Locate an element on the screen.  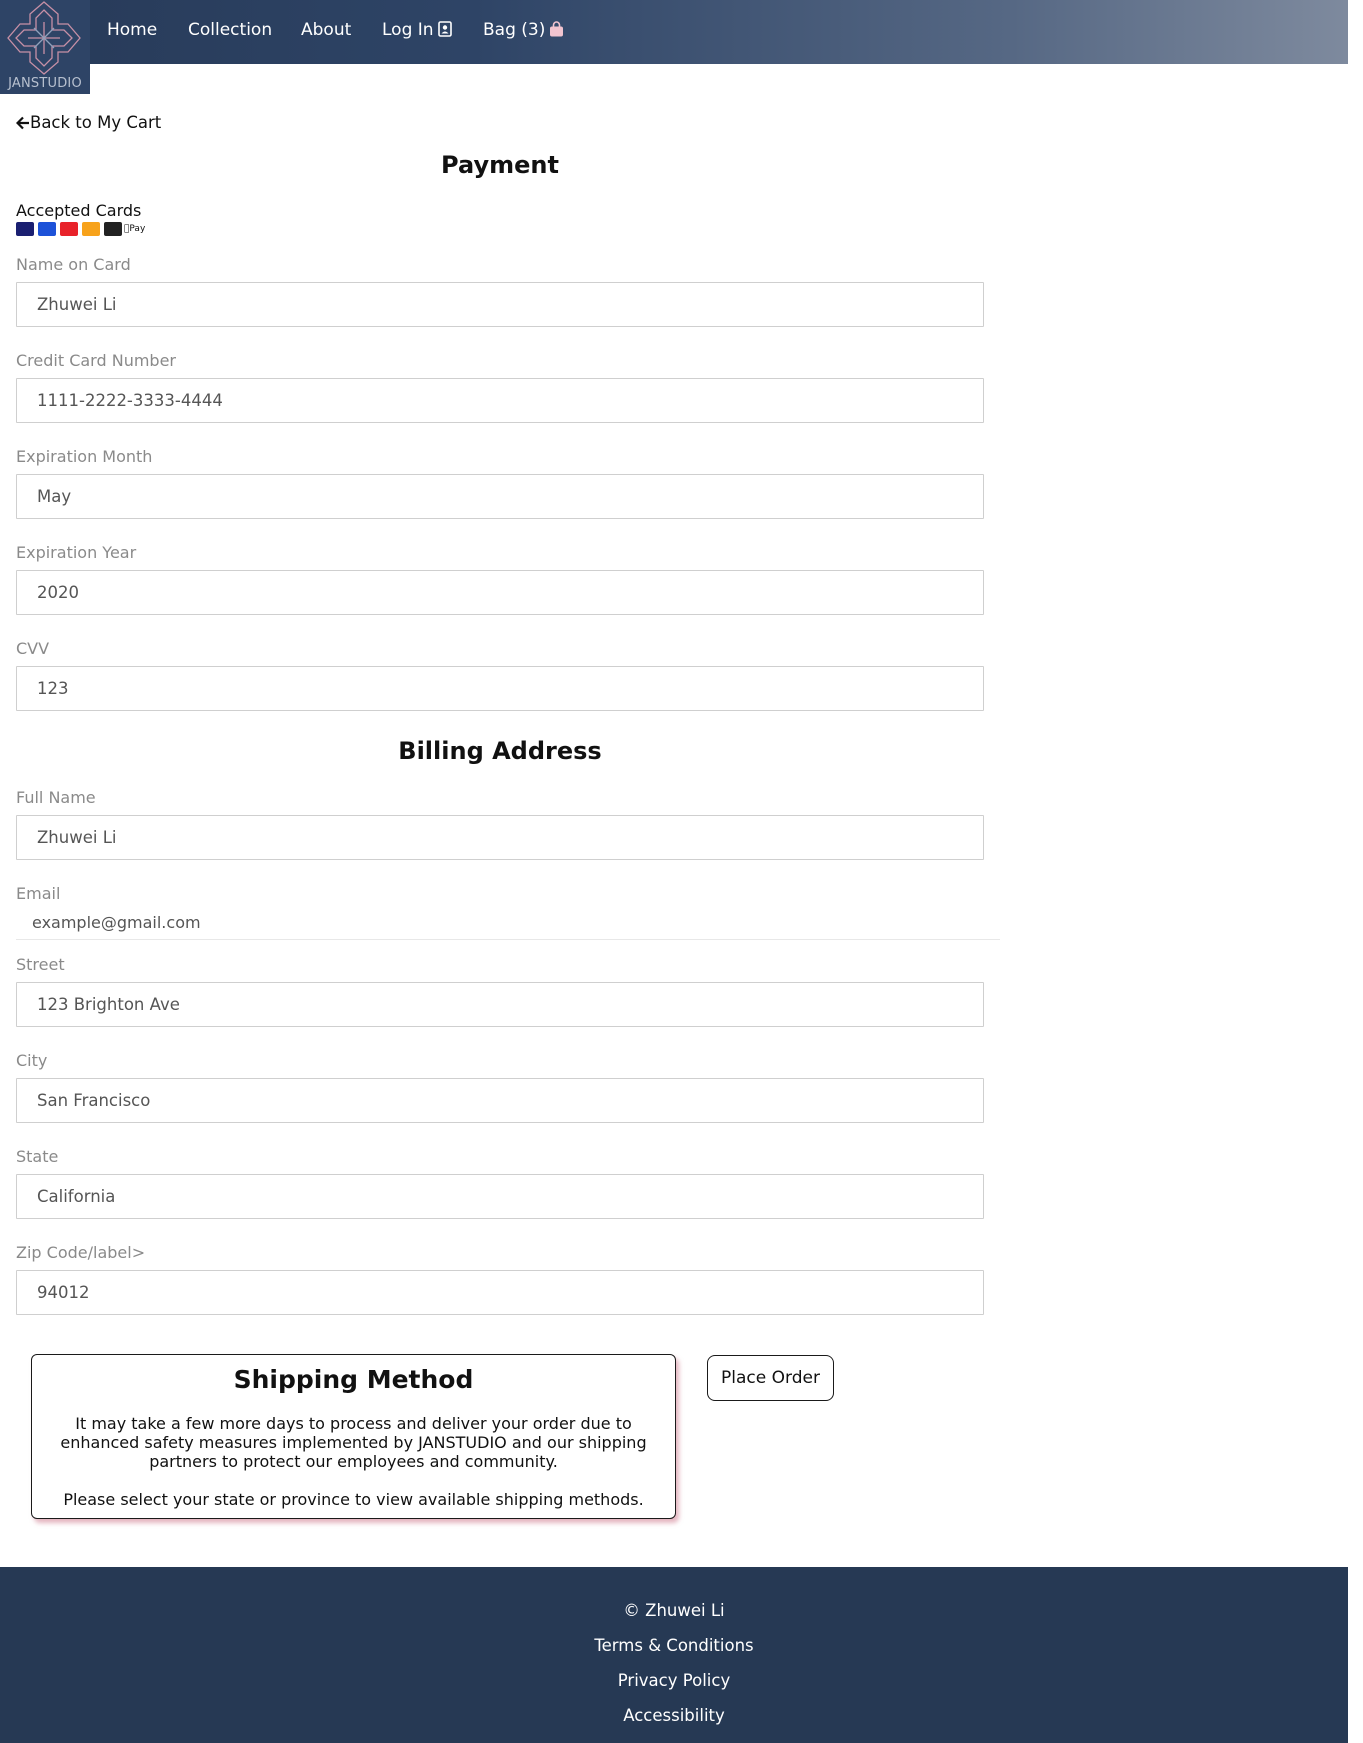
nav-bag-label: Bag (3) is located at coordinates (514, 30).